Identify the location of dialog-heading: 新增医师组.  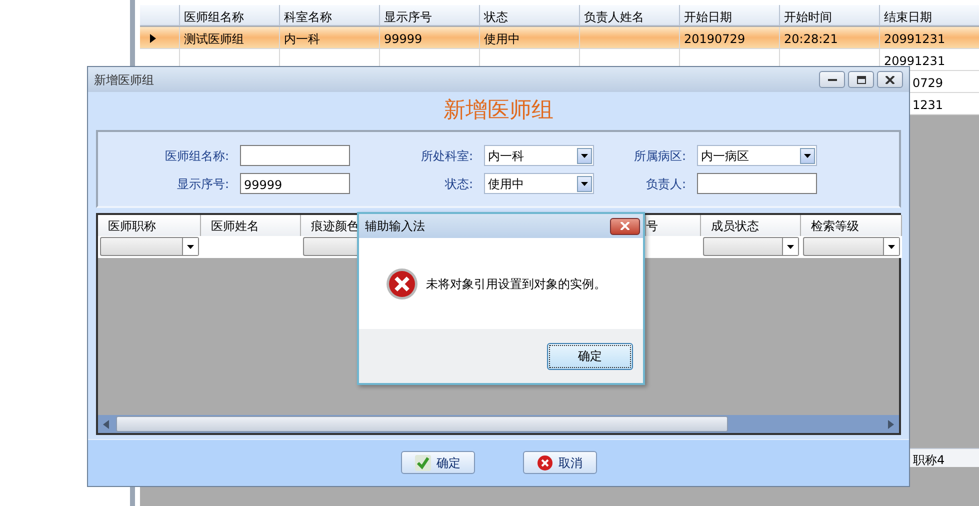
(499, 110).